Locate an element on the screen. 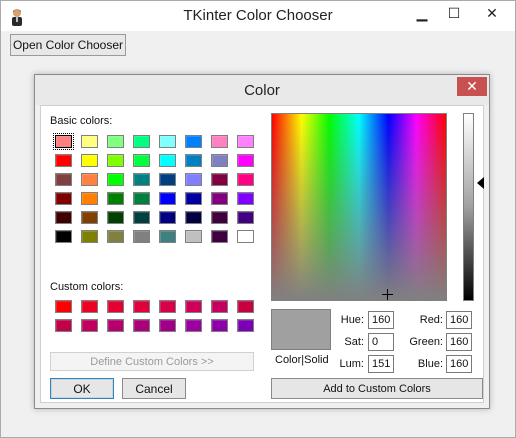 This screenshot has width=516, height=438. lum-label: Lum: is located at coordinates (351, 364).